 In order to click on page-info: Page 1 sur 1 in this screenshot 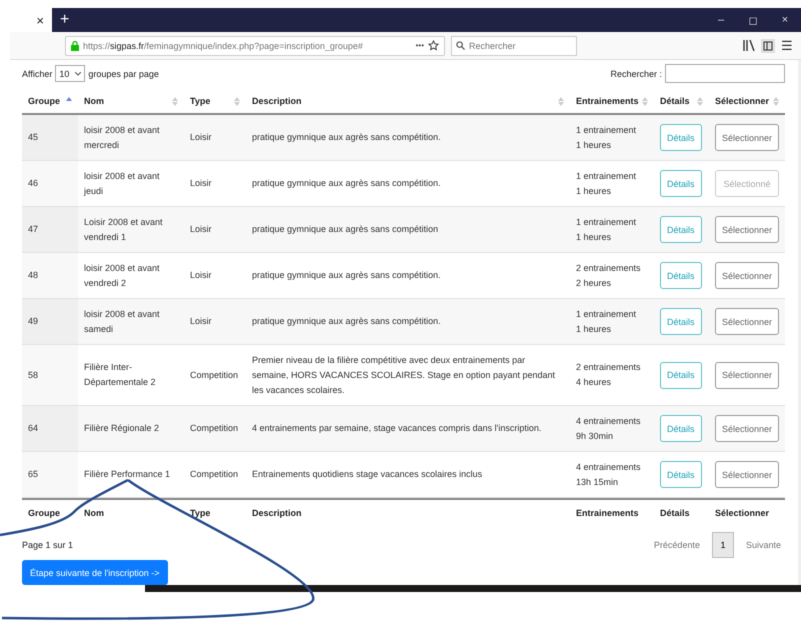, I will do `click(48, 545)`.